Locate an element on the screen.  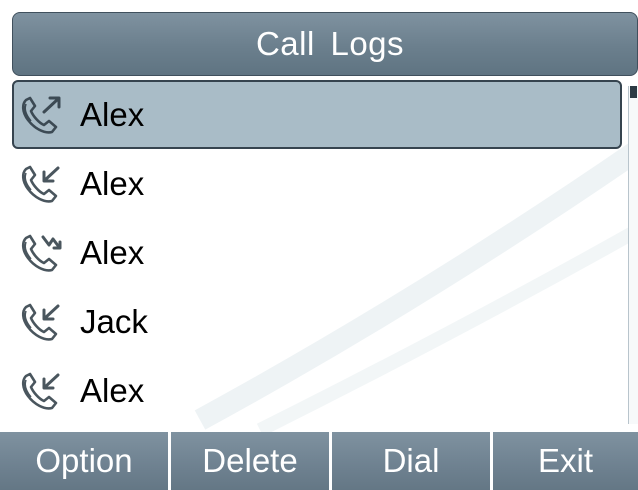
list-scrollbar is located at coordinates (633, 255).